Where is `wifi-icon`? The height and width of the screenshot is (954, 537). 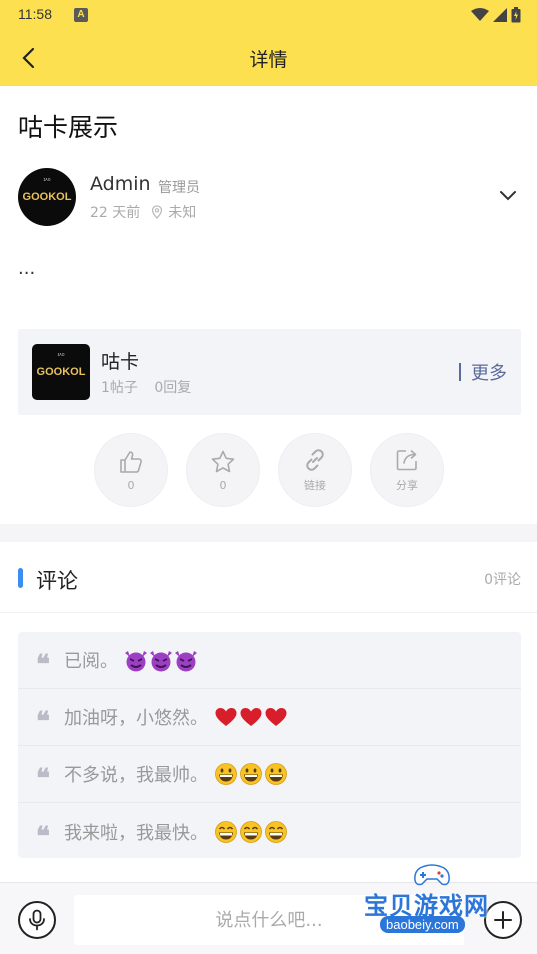
wifi-icon is located at coordinates (480, 14).